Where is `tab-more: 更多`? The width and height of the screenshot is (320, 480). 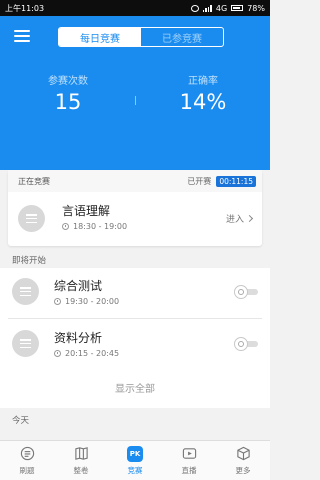
tab-more: 更多 is located at coordinates (243, 460).